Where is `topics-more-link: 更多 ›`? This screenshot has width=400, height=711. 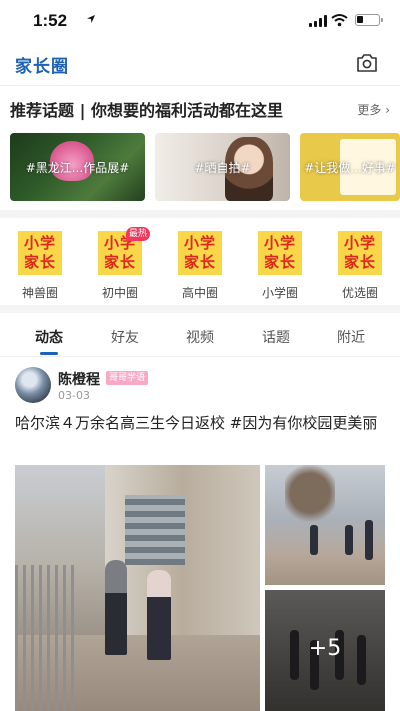
topics-more-link: 更多 › is located at coordinates (373, 109).